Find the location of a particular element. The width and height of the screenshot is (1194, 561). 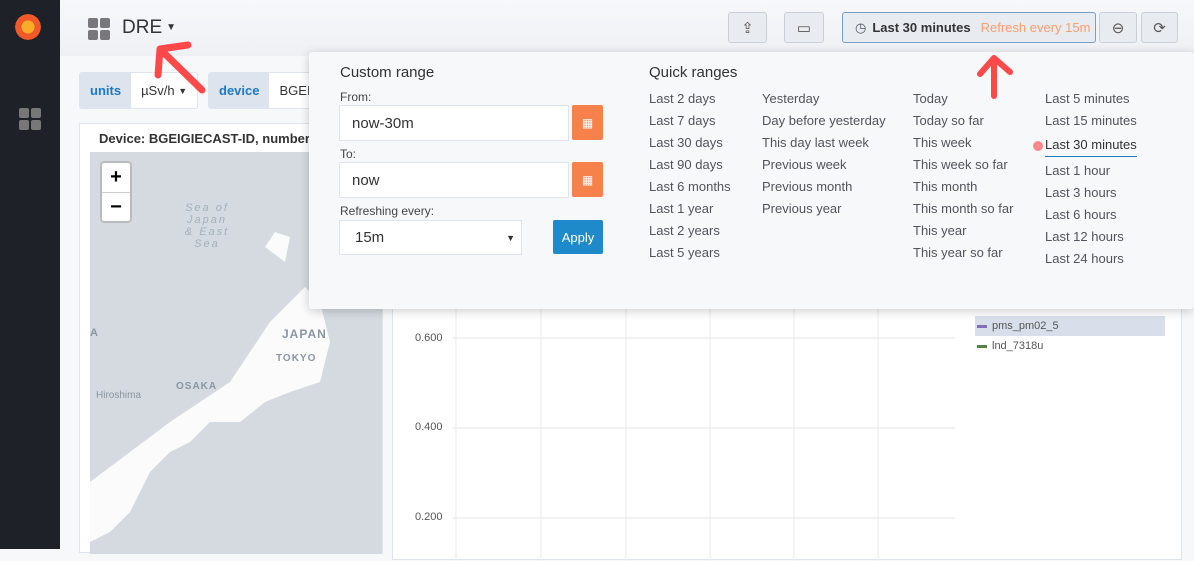

device-label: device is located at coordinates (239, 90).